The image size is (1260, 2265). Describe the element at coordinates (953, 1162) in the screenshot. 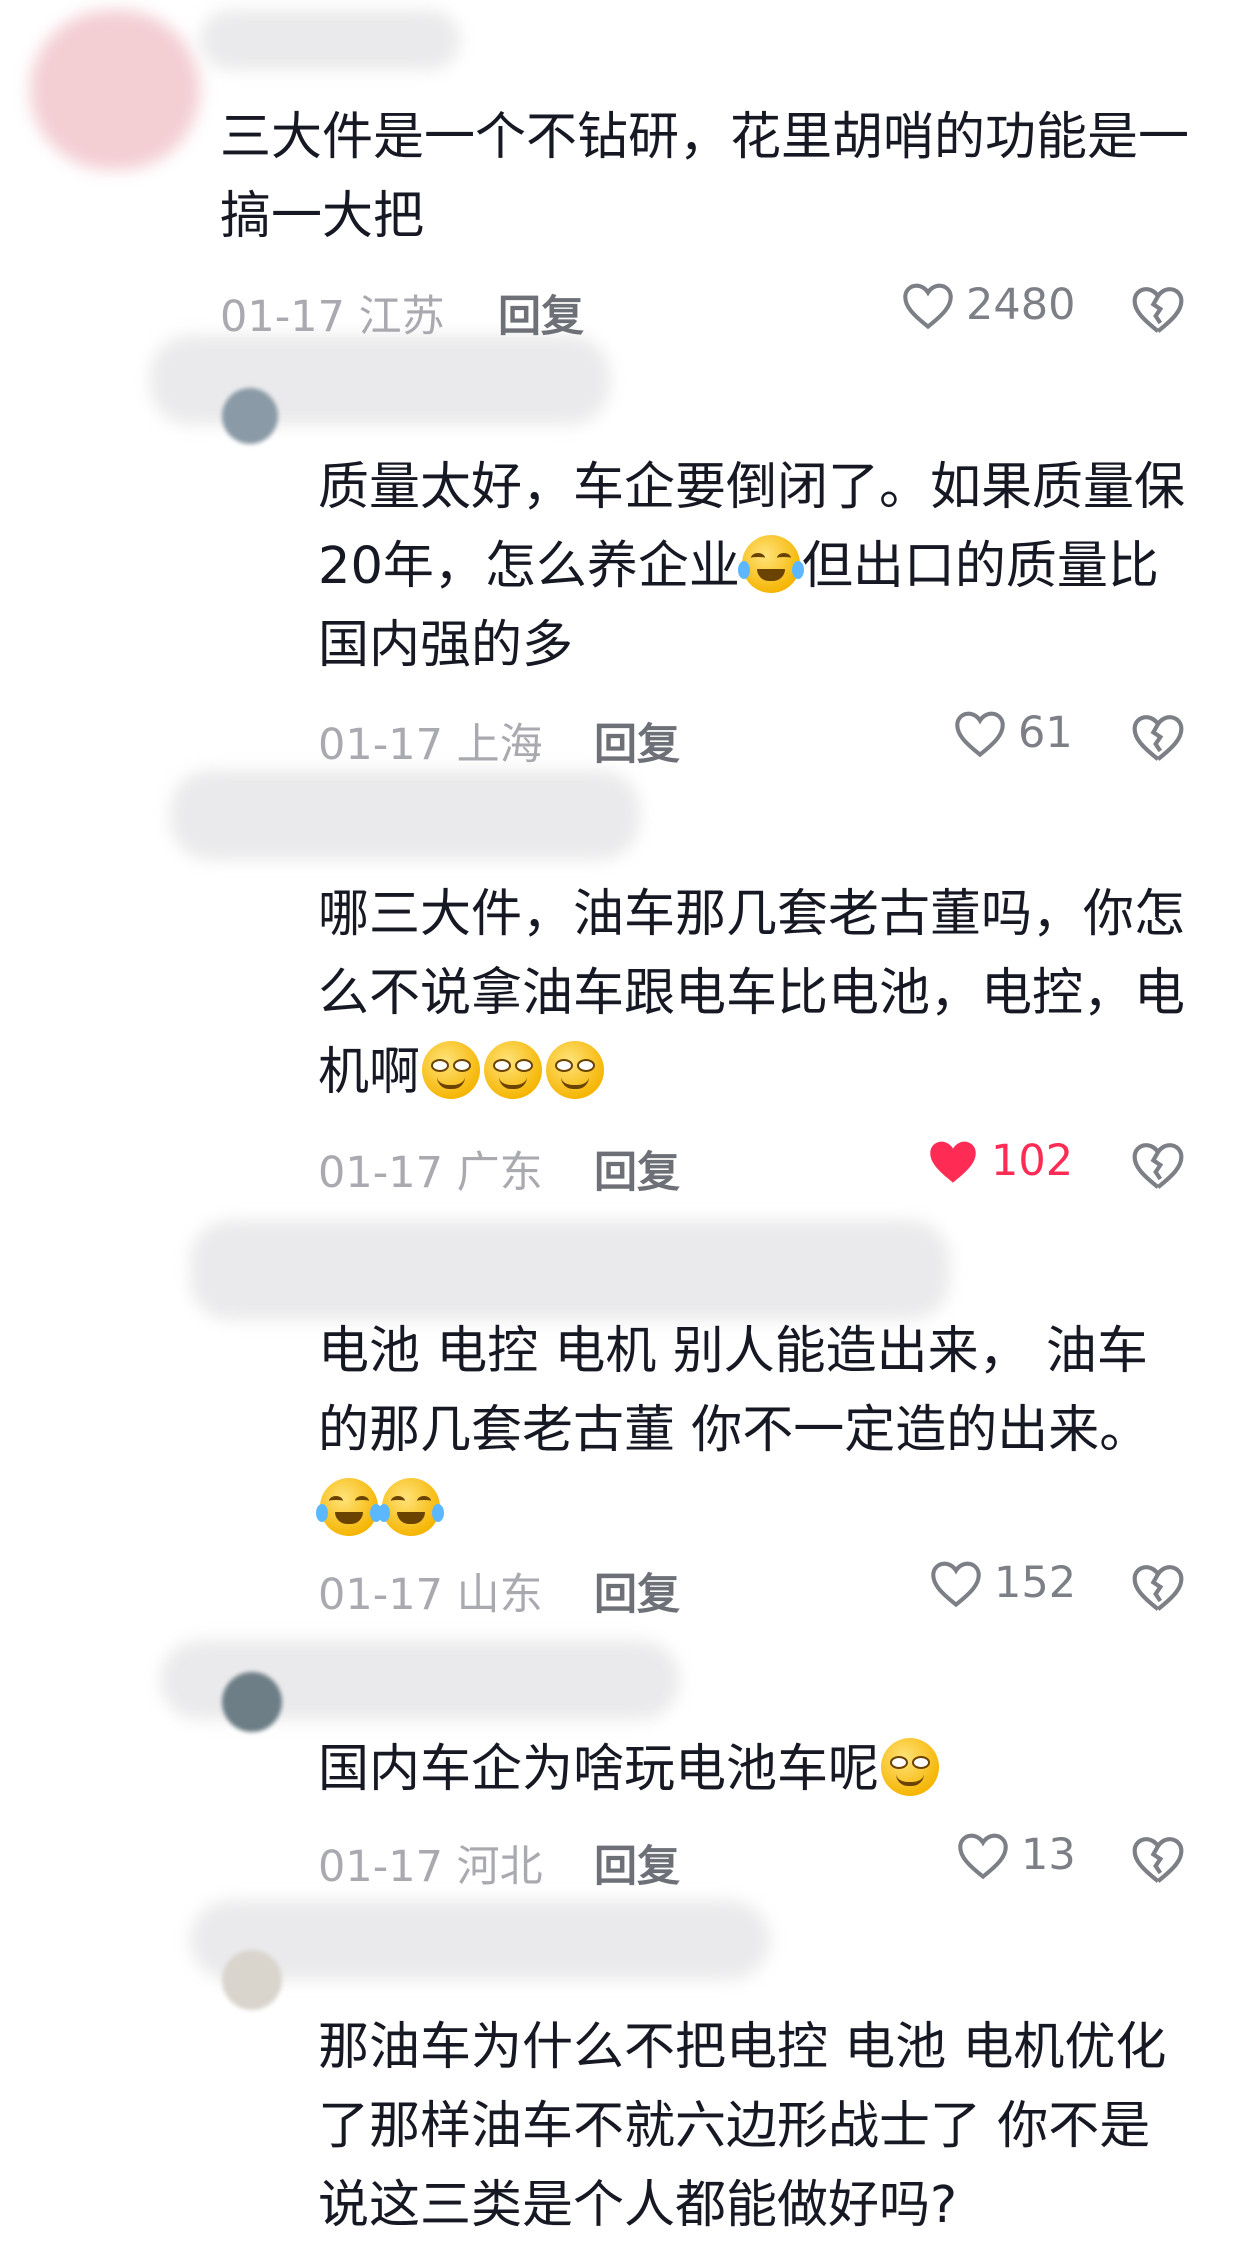

I see `heart-filled-icon` at that location.